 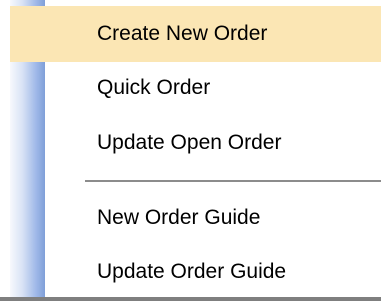 I want to click on menu-item-label: Quick Order, so click(x=154, y=87).